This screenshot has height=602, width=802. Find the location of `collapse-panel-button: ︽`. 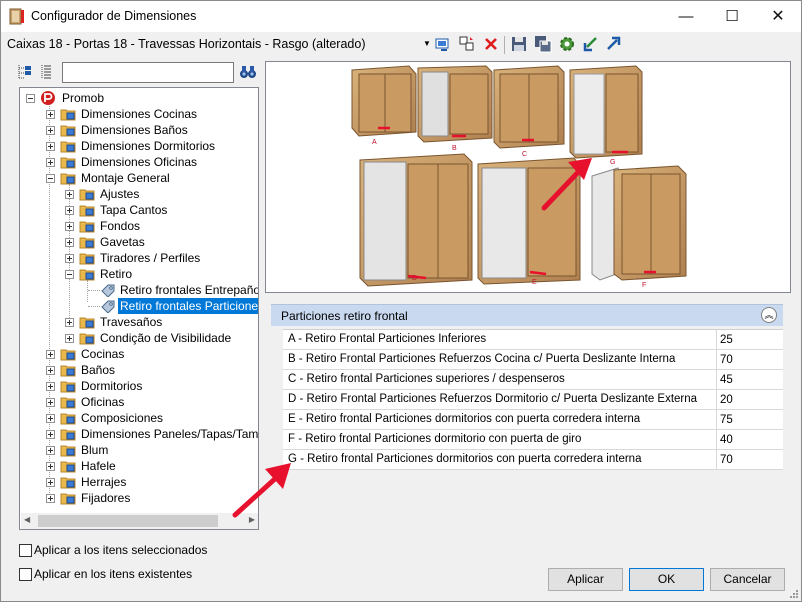

collapse-panel-button: ︽ is located at coordinates (769, 315).